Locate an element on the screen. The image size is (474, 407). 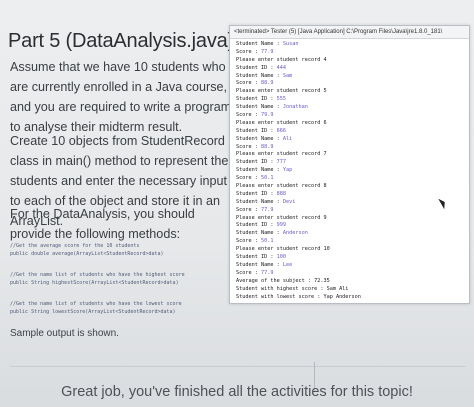
console-line-label: Please enter student record 7 is located at coordinates (281, 154).